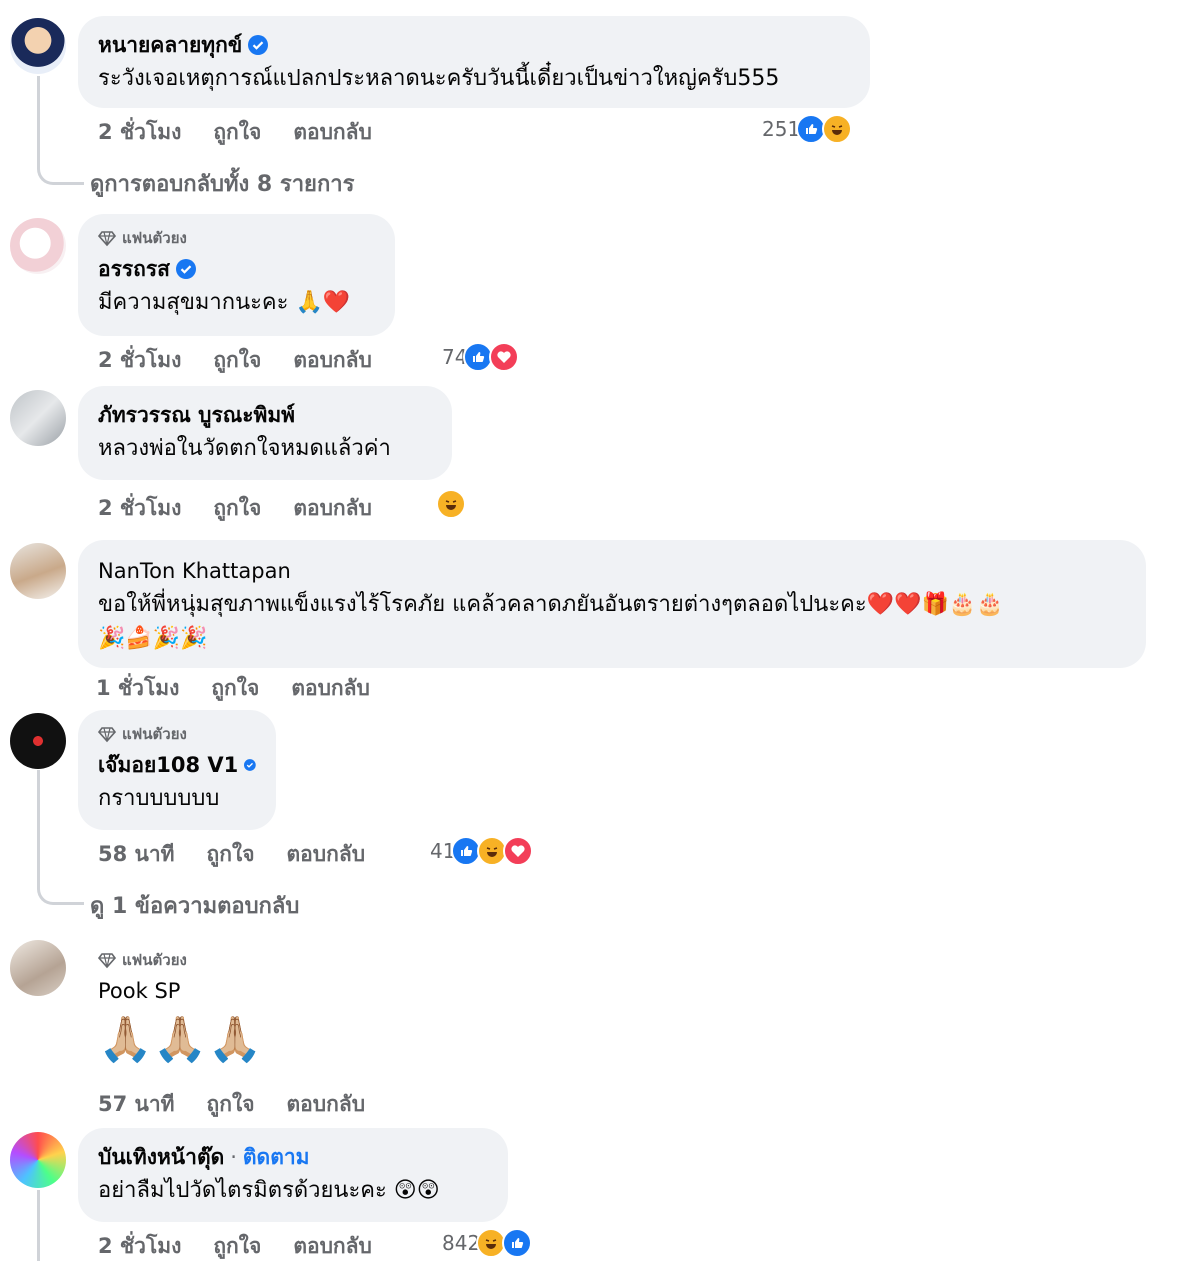  Describe the element at coordinates (276, 1157) in the screenshot. I see `follow-button: ติดตาม` at that location.